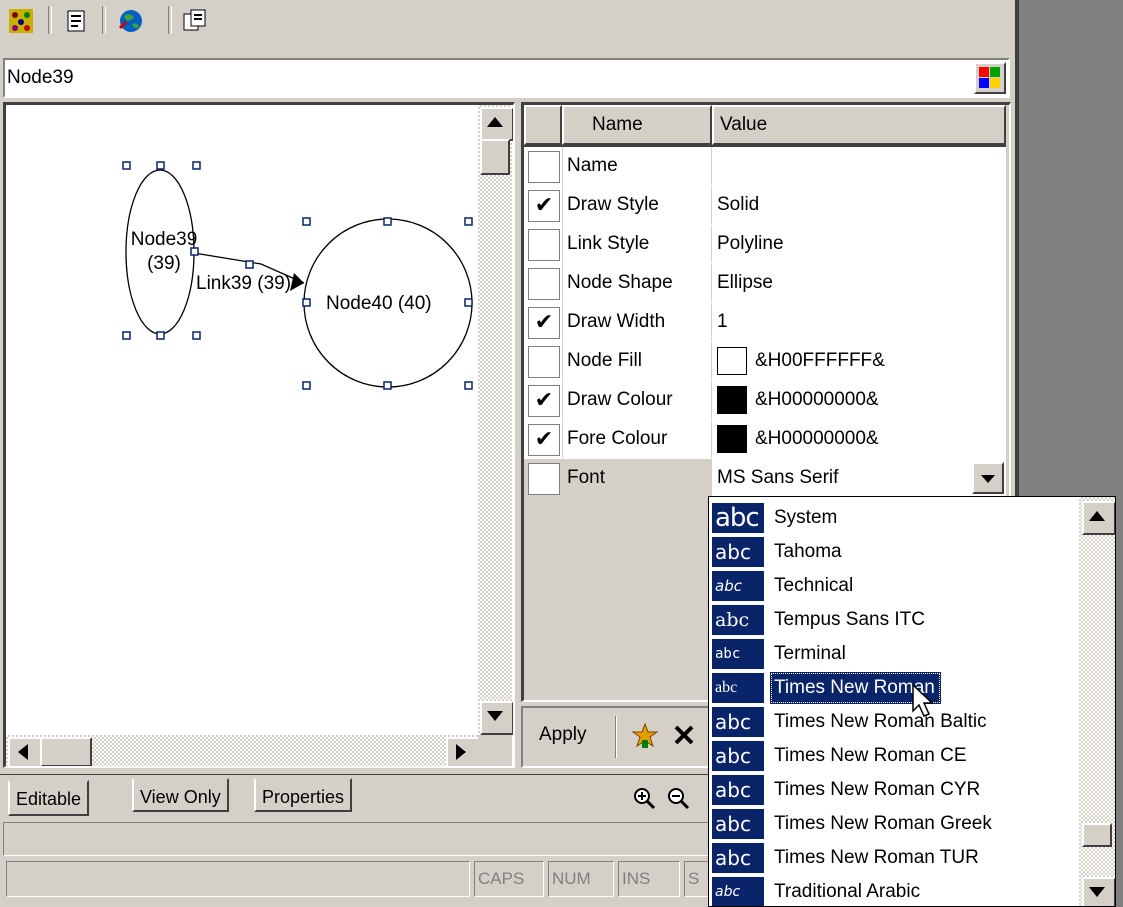  Describe the element at coordinates (77, 21) in the screenshot. I see `properties-icon` at that location.